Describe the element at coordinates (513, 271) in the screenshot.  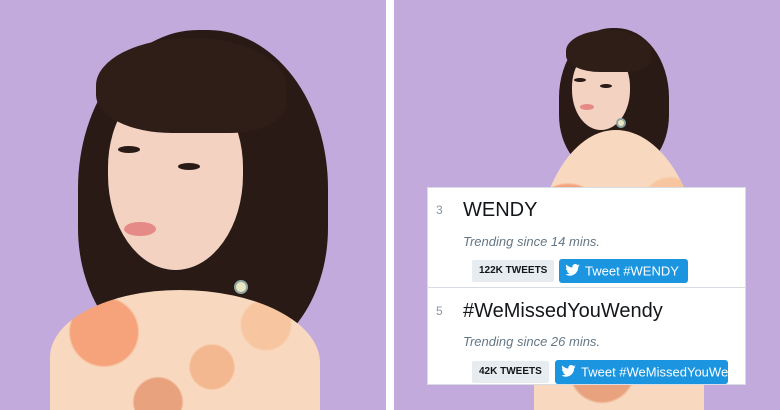
I see `tweet-count-badge: 122K TWEETS` at that location.